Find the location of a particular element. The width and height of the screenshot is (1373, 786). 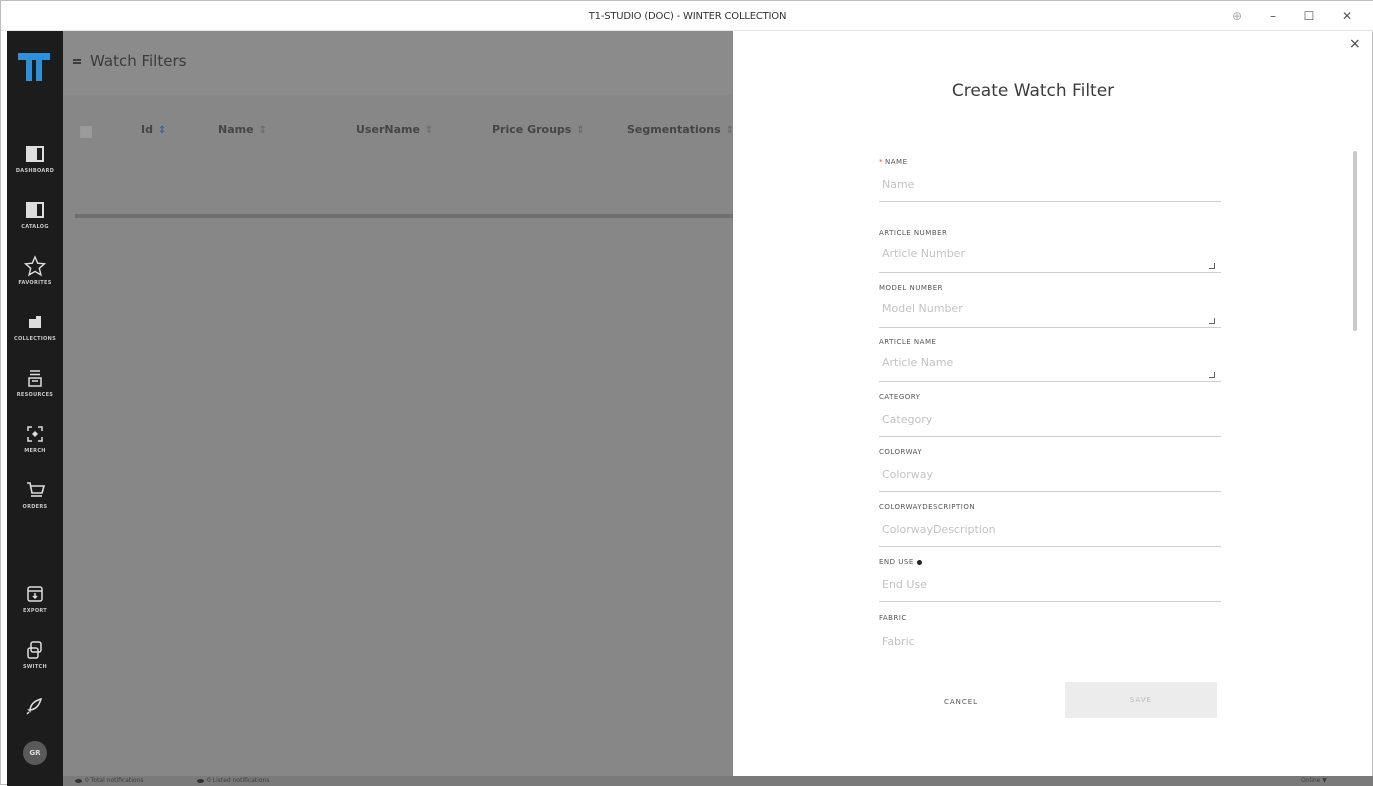

column-label: Id is located at coordinates (147, 129).